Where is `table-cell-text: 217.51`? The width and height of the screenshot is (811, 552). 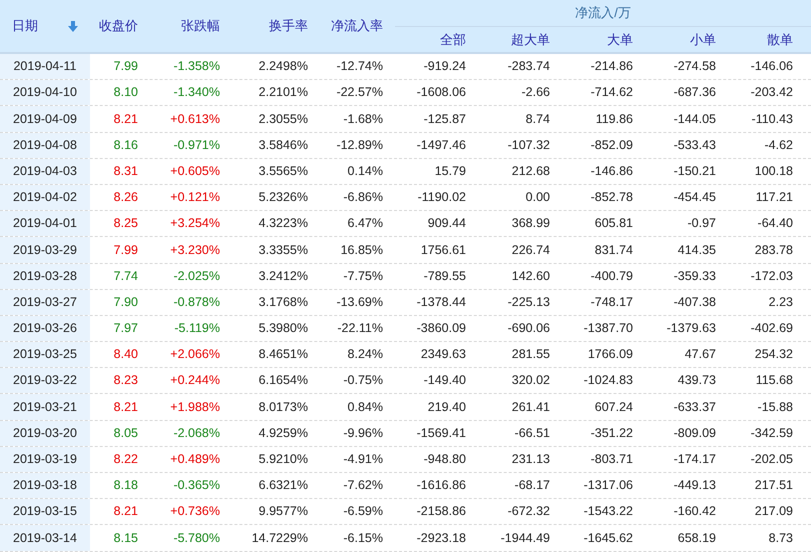 table-cell-text: 217.51 is located at coordinates (773, 485).